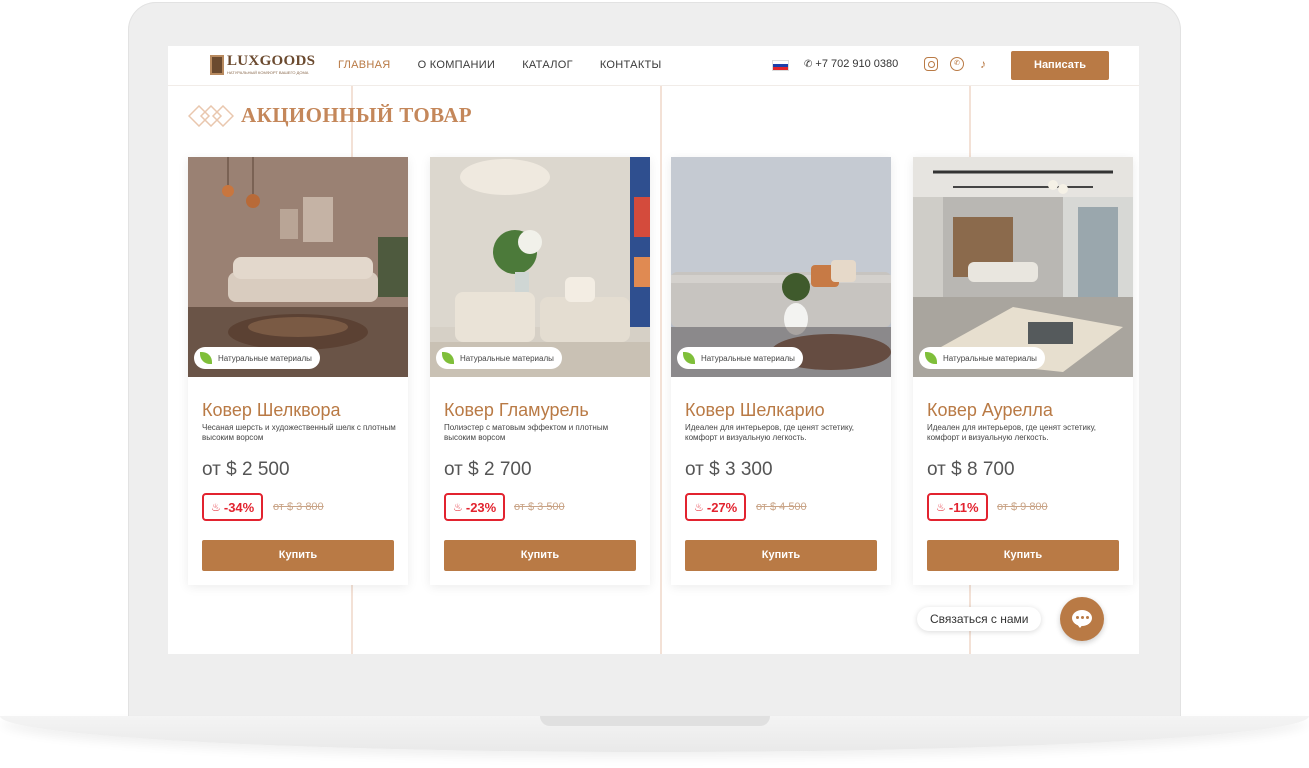 The height and width of the screenshot is (768, 1309). What do you see at coordinates (246, 469) in the screenshot?
I see `product-price: от $ 2 500` at bounding box center [246, 469].